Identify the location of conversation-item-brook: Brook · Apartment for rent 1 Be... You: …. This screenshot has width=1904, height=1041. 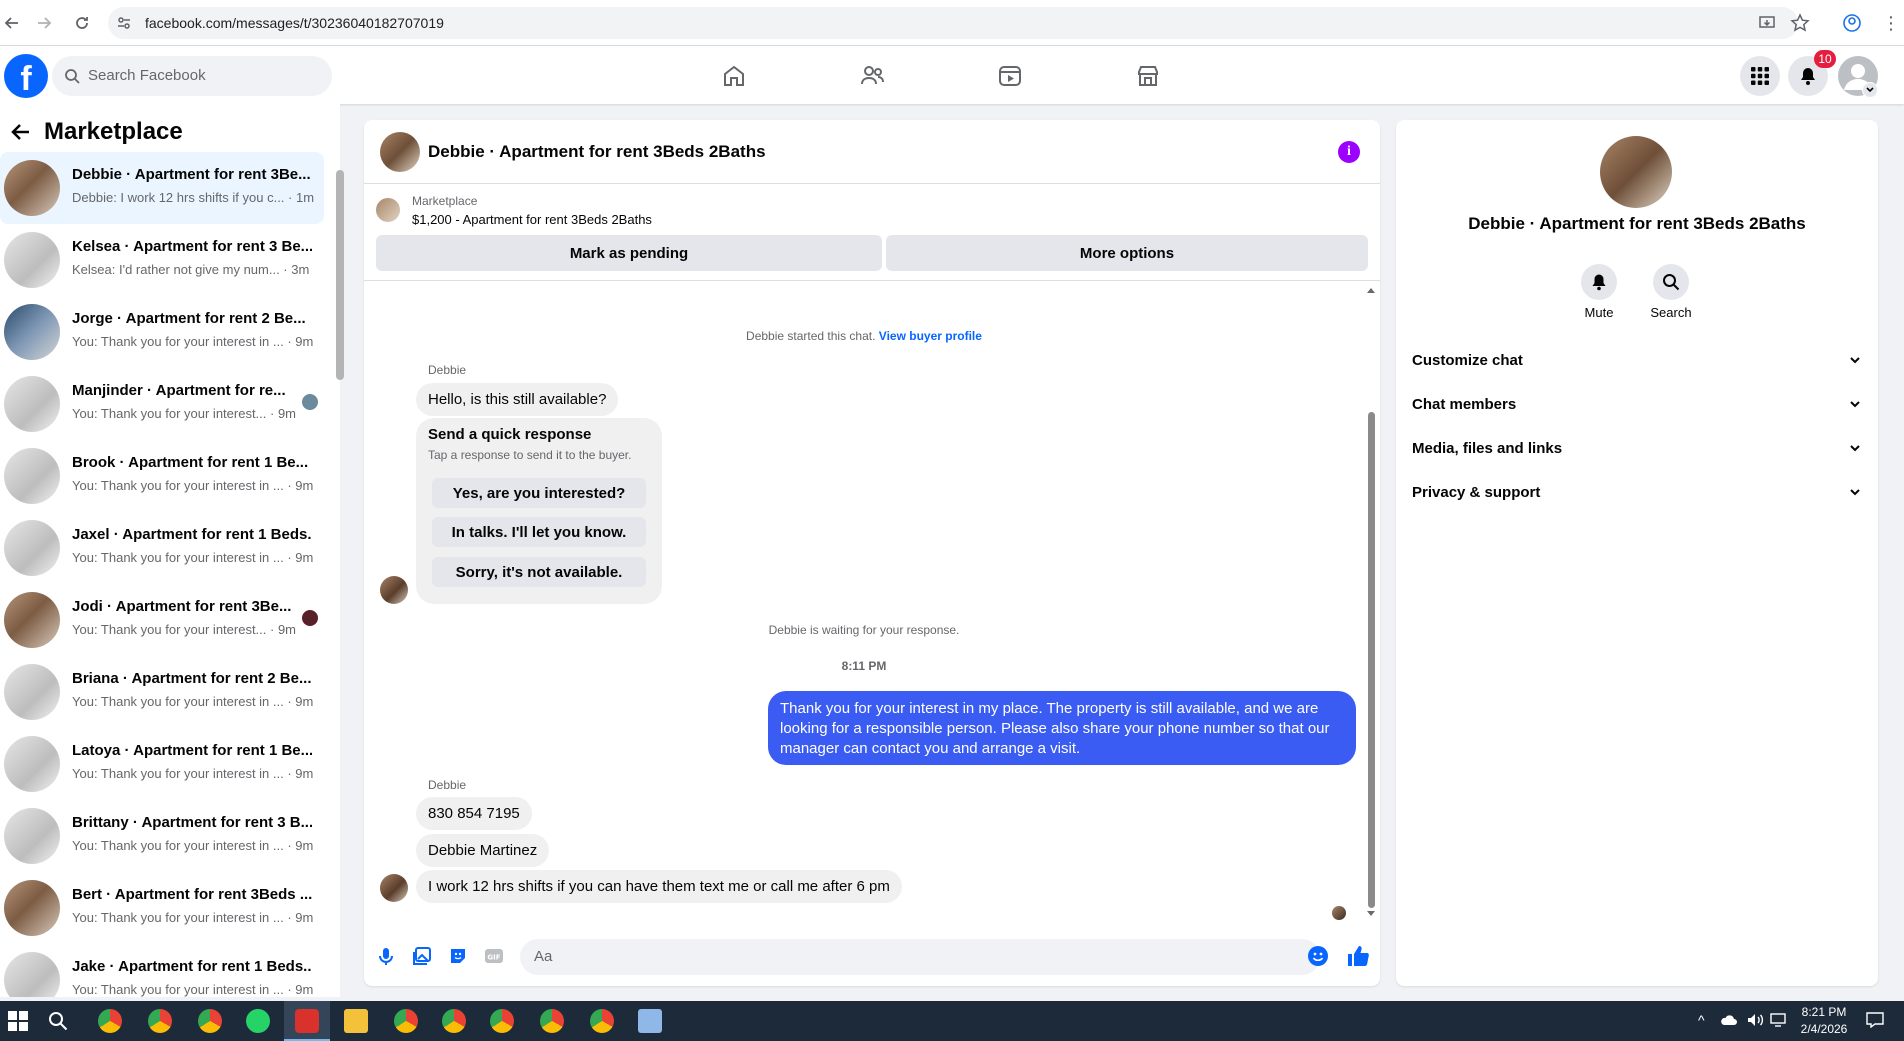
(162, 476).